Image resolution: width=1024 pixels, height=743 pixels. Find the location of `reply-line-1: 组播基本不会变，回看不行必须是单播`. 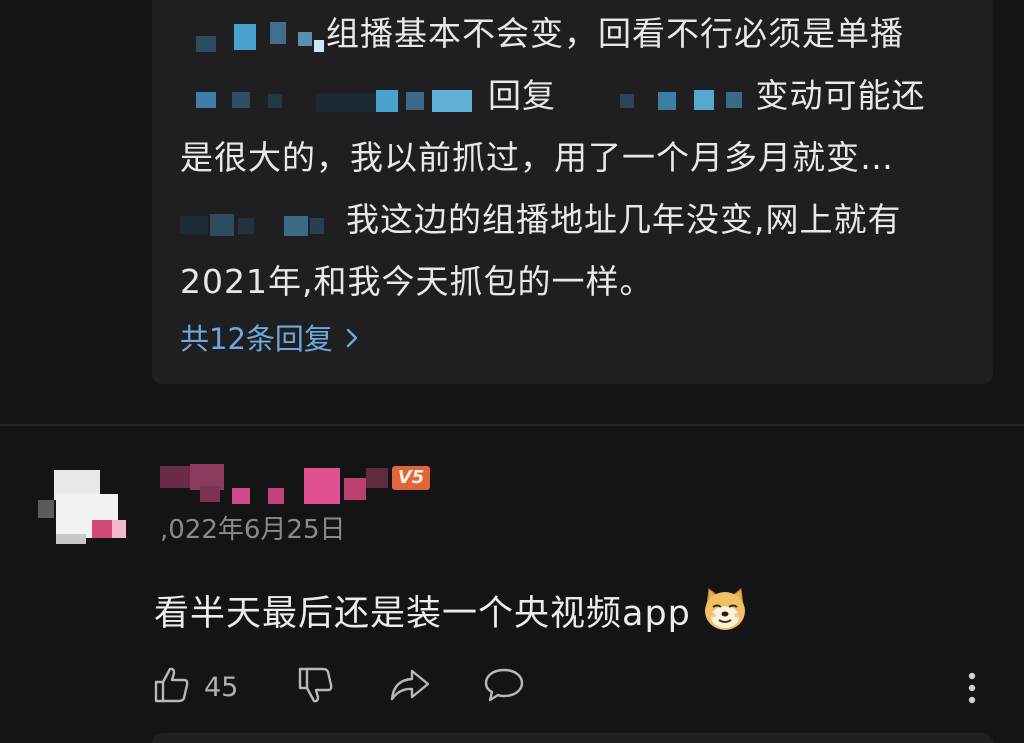

reply-line-1: 组播基本不会变，回看不行必须是单播 is located at coordinates (550, 35).